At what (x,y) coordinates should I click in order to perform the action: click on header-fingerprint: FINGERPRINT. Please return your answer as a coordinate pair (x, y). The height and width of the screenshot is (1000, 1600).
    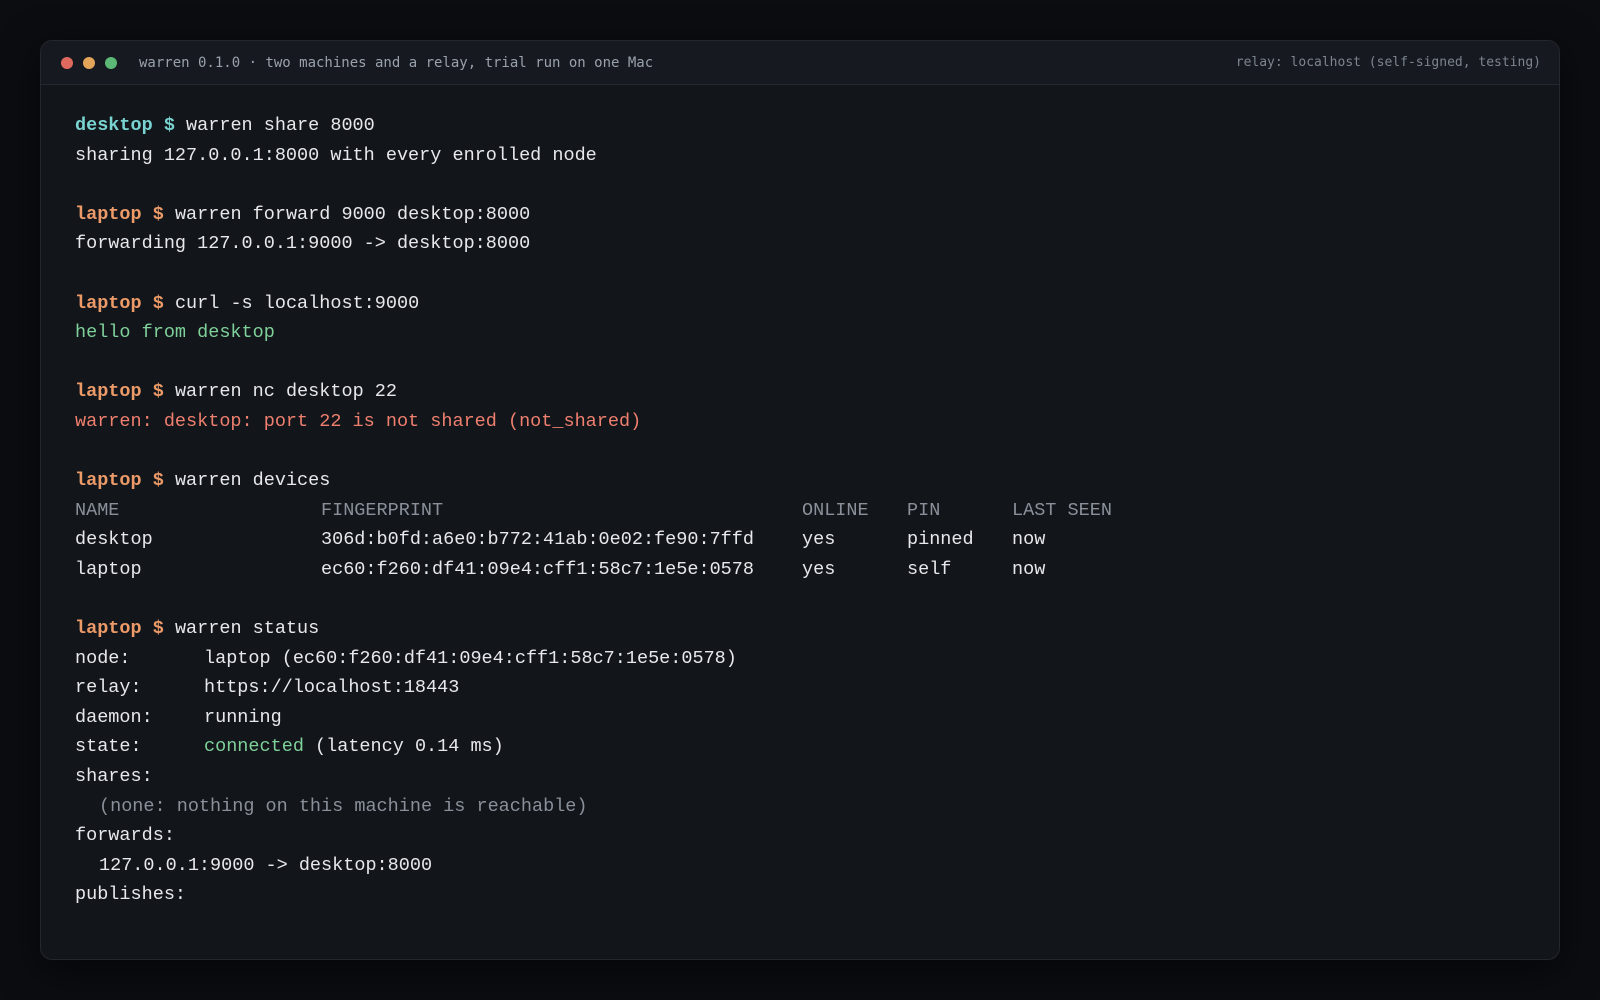
    Looking at the image, I should click on (382, 510).